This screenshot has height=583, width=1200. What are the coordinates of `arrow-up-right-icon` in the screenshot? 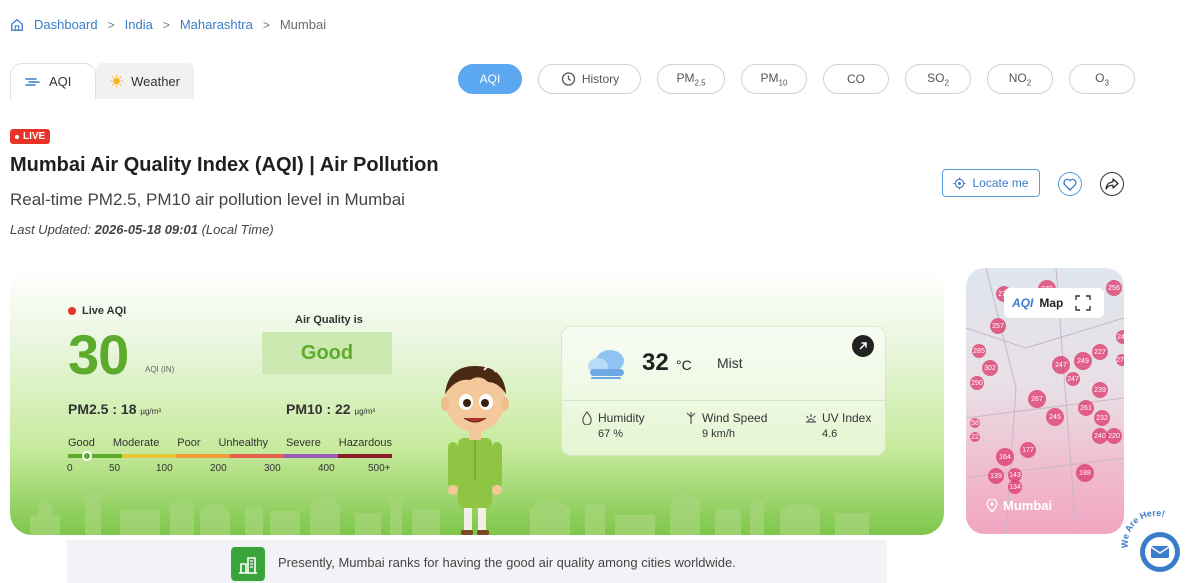 It's located at (863, 346).